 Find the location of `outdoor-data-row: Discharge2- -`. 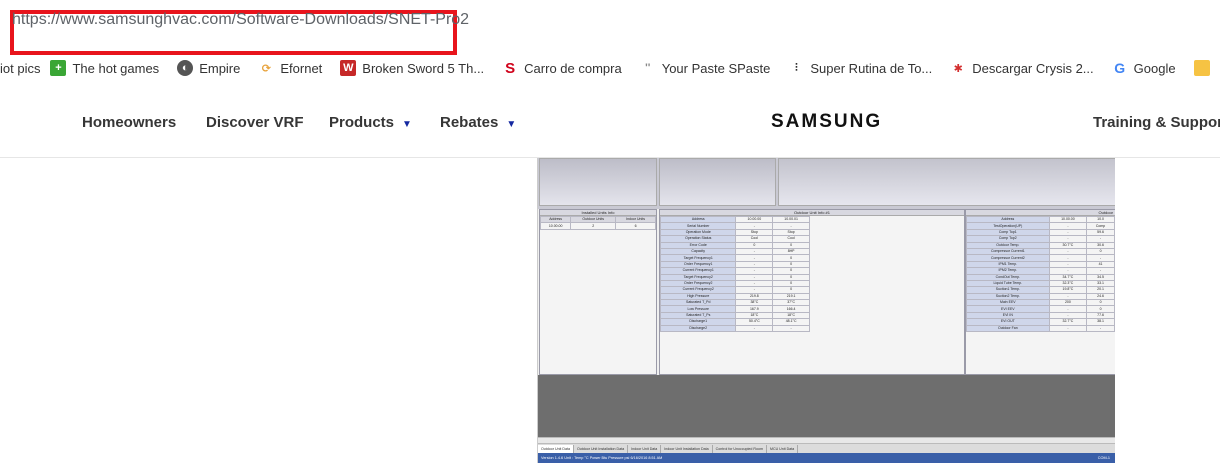

outdoor-data-row: Discharge2- - is located at coordinates (734, 328).